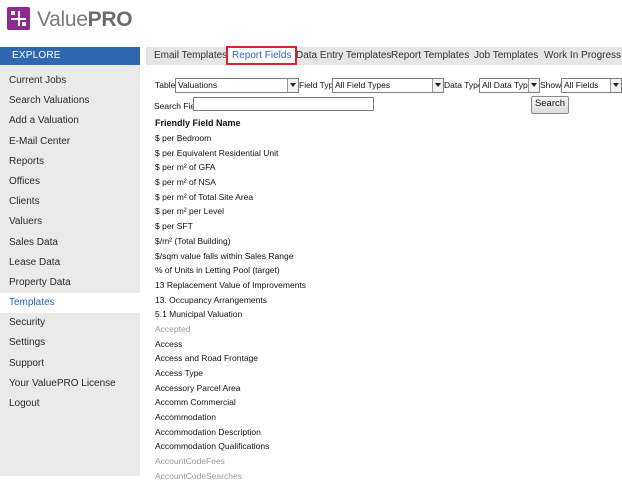  What do you see at coordinates (70, 101) in the screenshot?
I see `sidebar-item-search-valuations: Search Valuations` at bounding box center [70, 101].